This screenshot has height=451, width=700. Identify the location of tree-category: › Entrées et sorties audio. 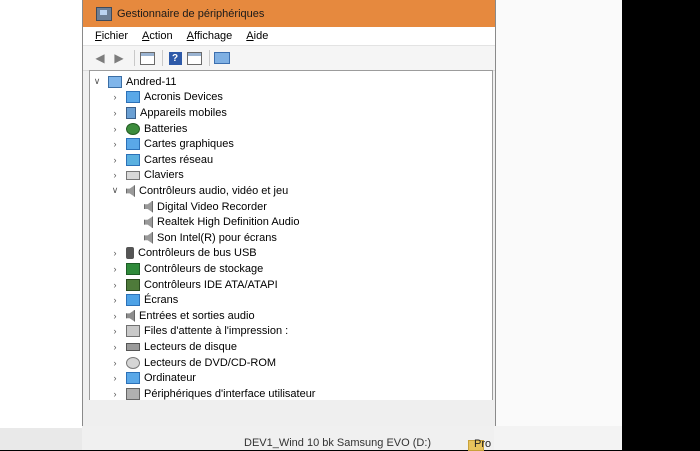
(182, 316).